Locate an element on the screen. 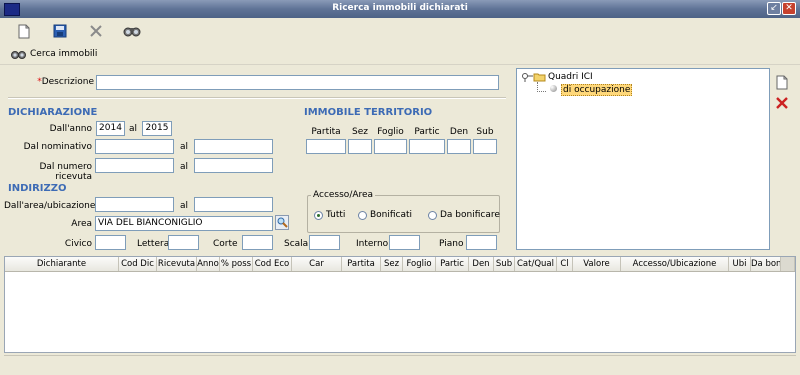 Image resolution: width=800 pixels, height=375 pixels. interno-label: Interno is located at coordinates (372, 244).